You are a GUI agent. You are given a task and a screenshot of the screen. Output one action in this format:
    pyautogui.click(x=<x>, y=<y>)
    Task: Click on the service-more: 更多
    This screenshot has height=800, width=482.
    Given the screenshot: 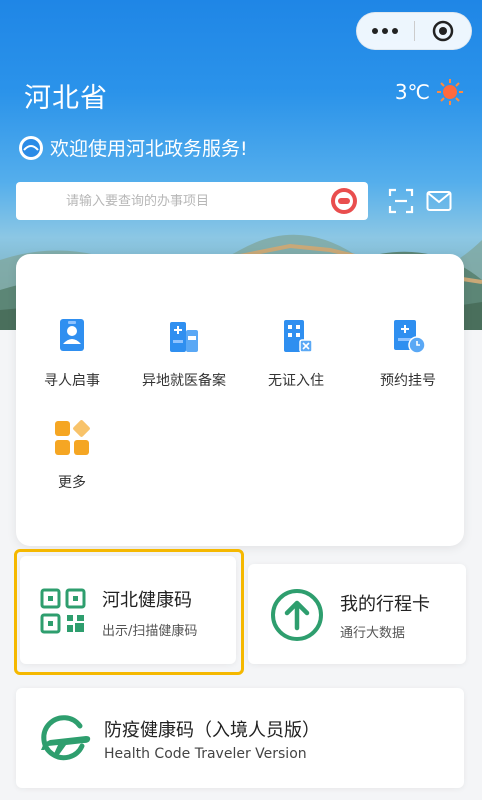 What is the action you would take?
    pyautogui.click(x=72, y=455)
    